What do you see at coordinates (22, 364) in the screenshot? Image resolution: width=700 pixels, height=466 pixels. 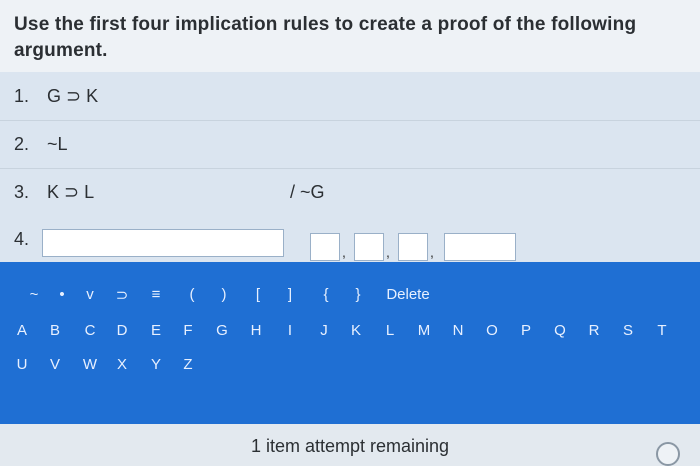 I see `key-letter: U` at bounding box center [22, 364].